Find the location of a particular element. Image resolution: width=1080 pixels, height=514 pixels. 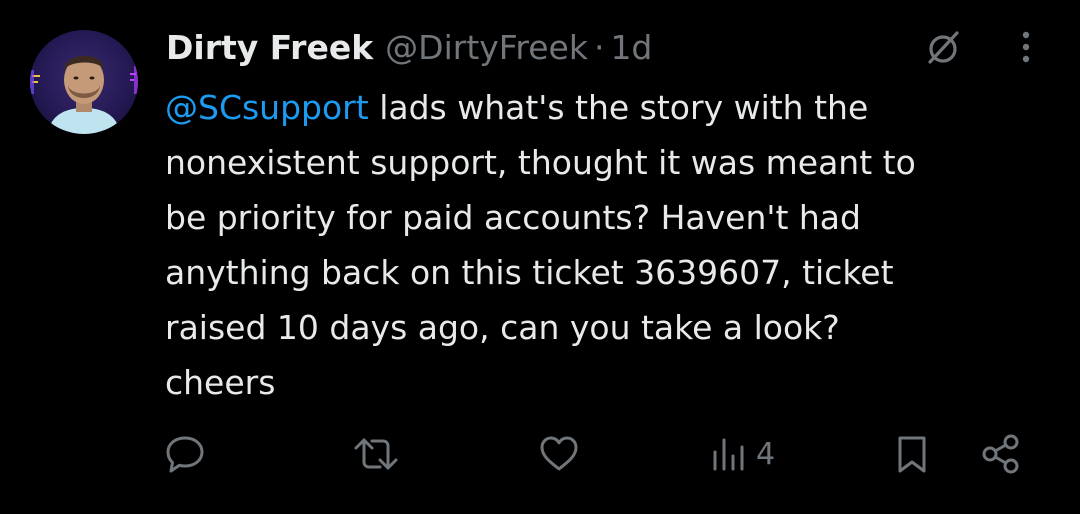

views-count: 4 is located at coordinates (766, 454).